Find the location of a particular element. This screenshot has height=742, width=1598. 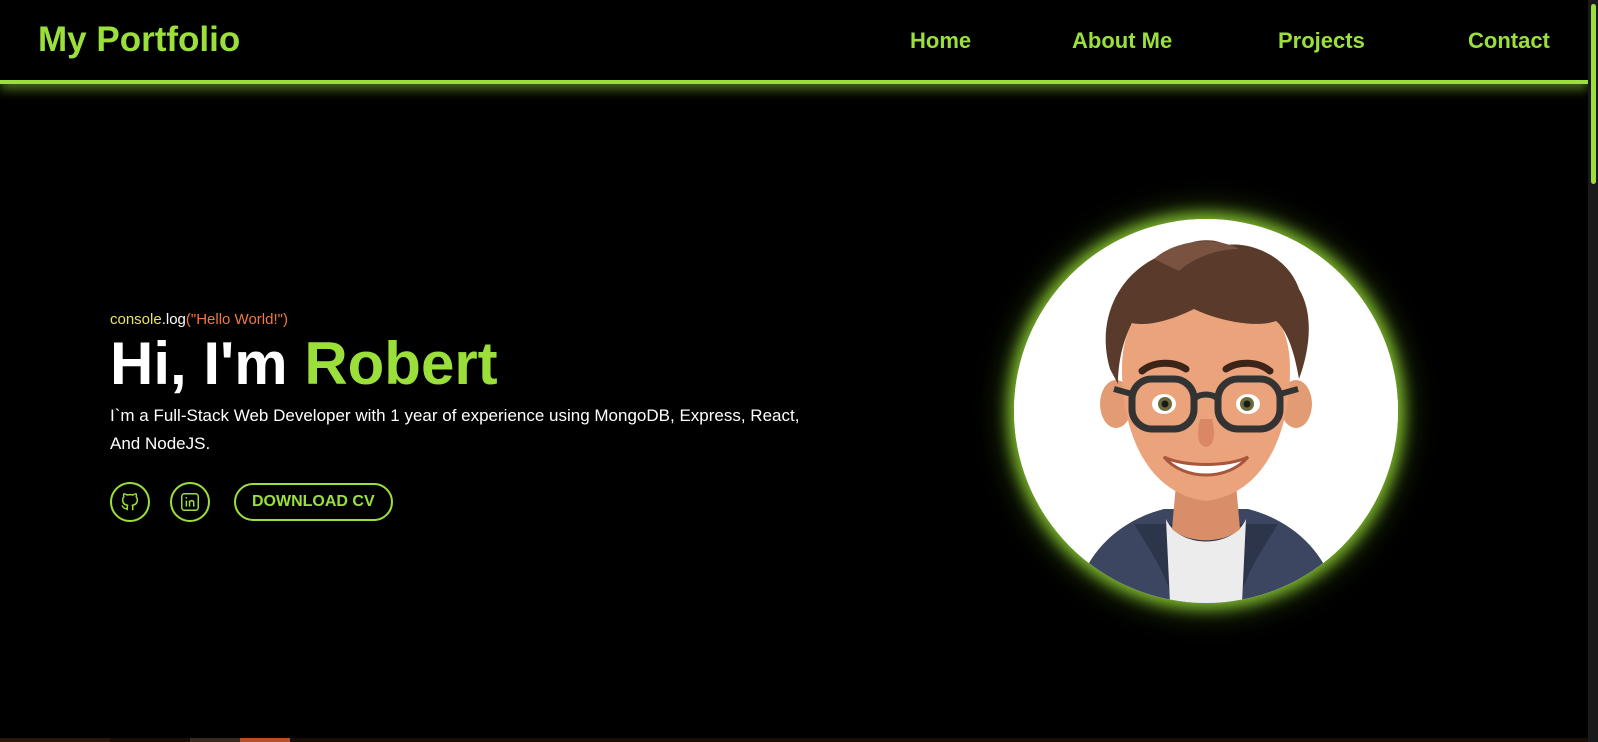

linkedin-icon is located at coordinates (190, 502).